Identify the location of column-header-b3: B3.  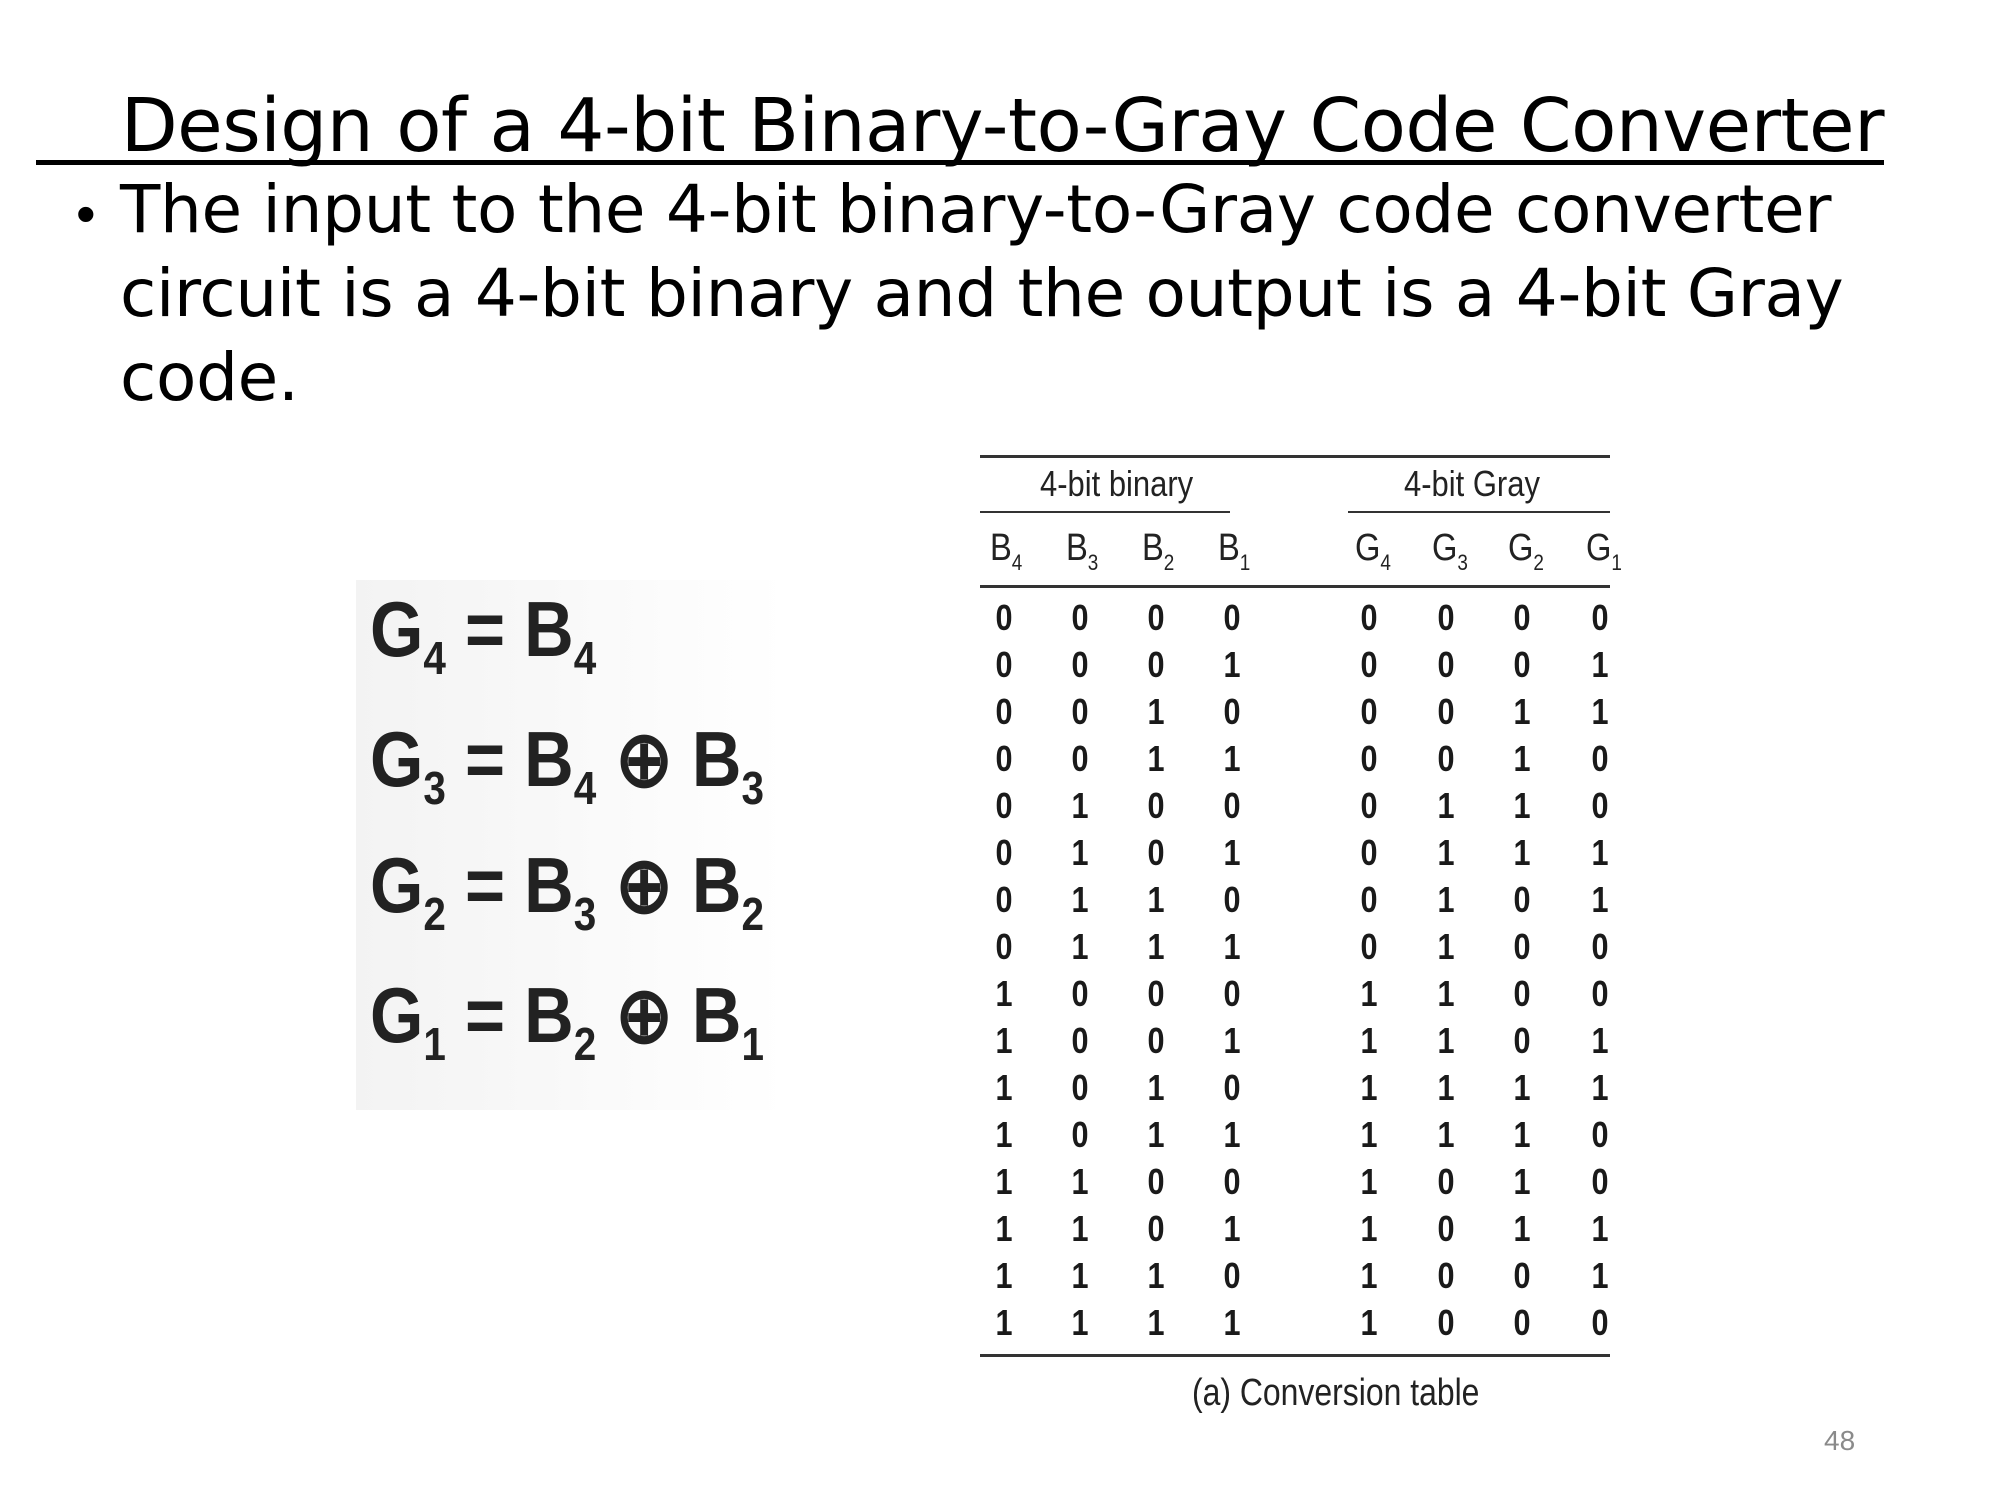
(1082, 551).